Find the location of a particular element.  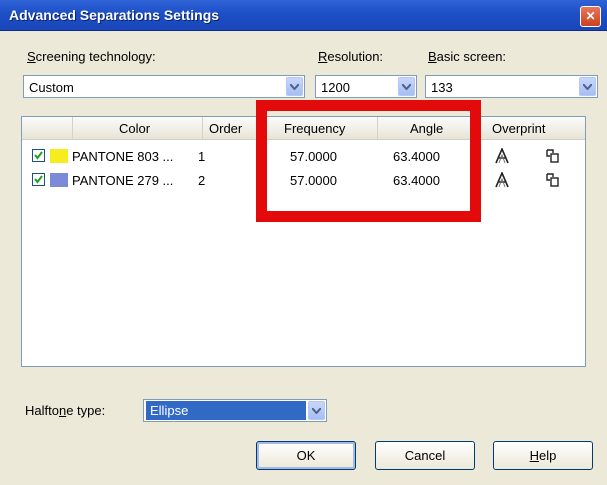

ok-button: OK is located at coordinates (306, 455).